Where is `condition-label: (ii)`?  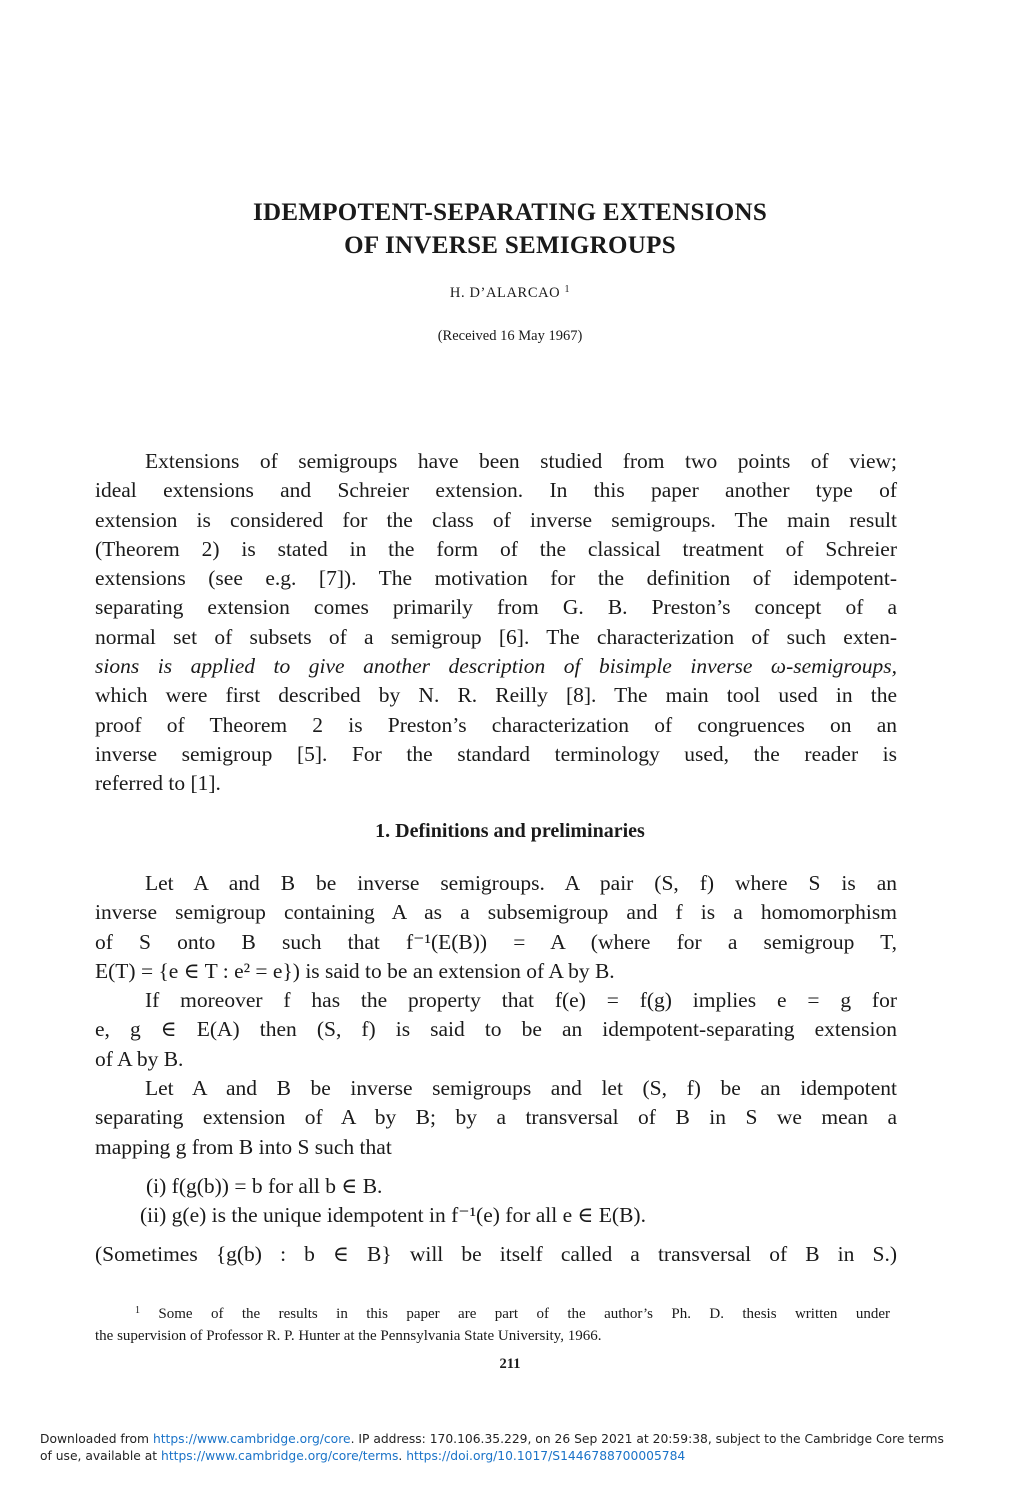 condition-label: (ii) is located at coordinates (153, 1215).